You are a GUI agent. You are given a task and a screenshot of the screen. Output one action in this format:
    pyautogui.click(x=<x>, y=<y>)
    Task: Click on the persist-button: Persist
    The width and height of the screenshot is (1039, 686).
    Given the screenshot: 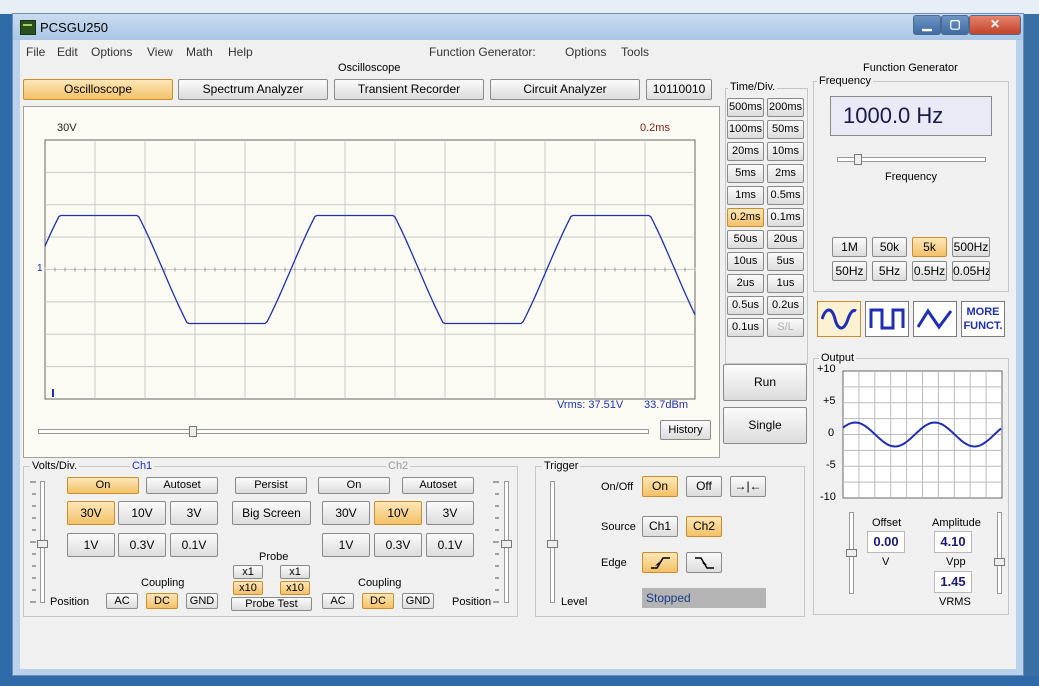 What is the action you would take?
    pyautogui.click(x=271, y=485)
    